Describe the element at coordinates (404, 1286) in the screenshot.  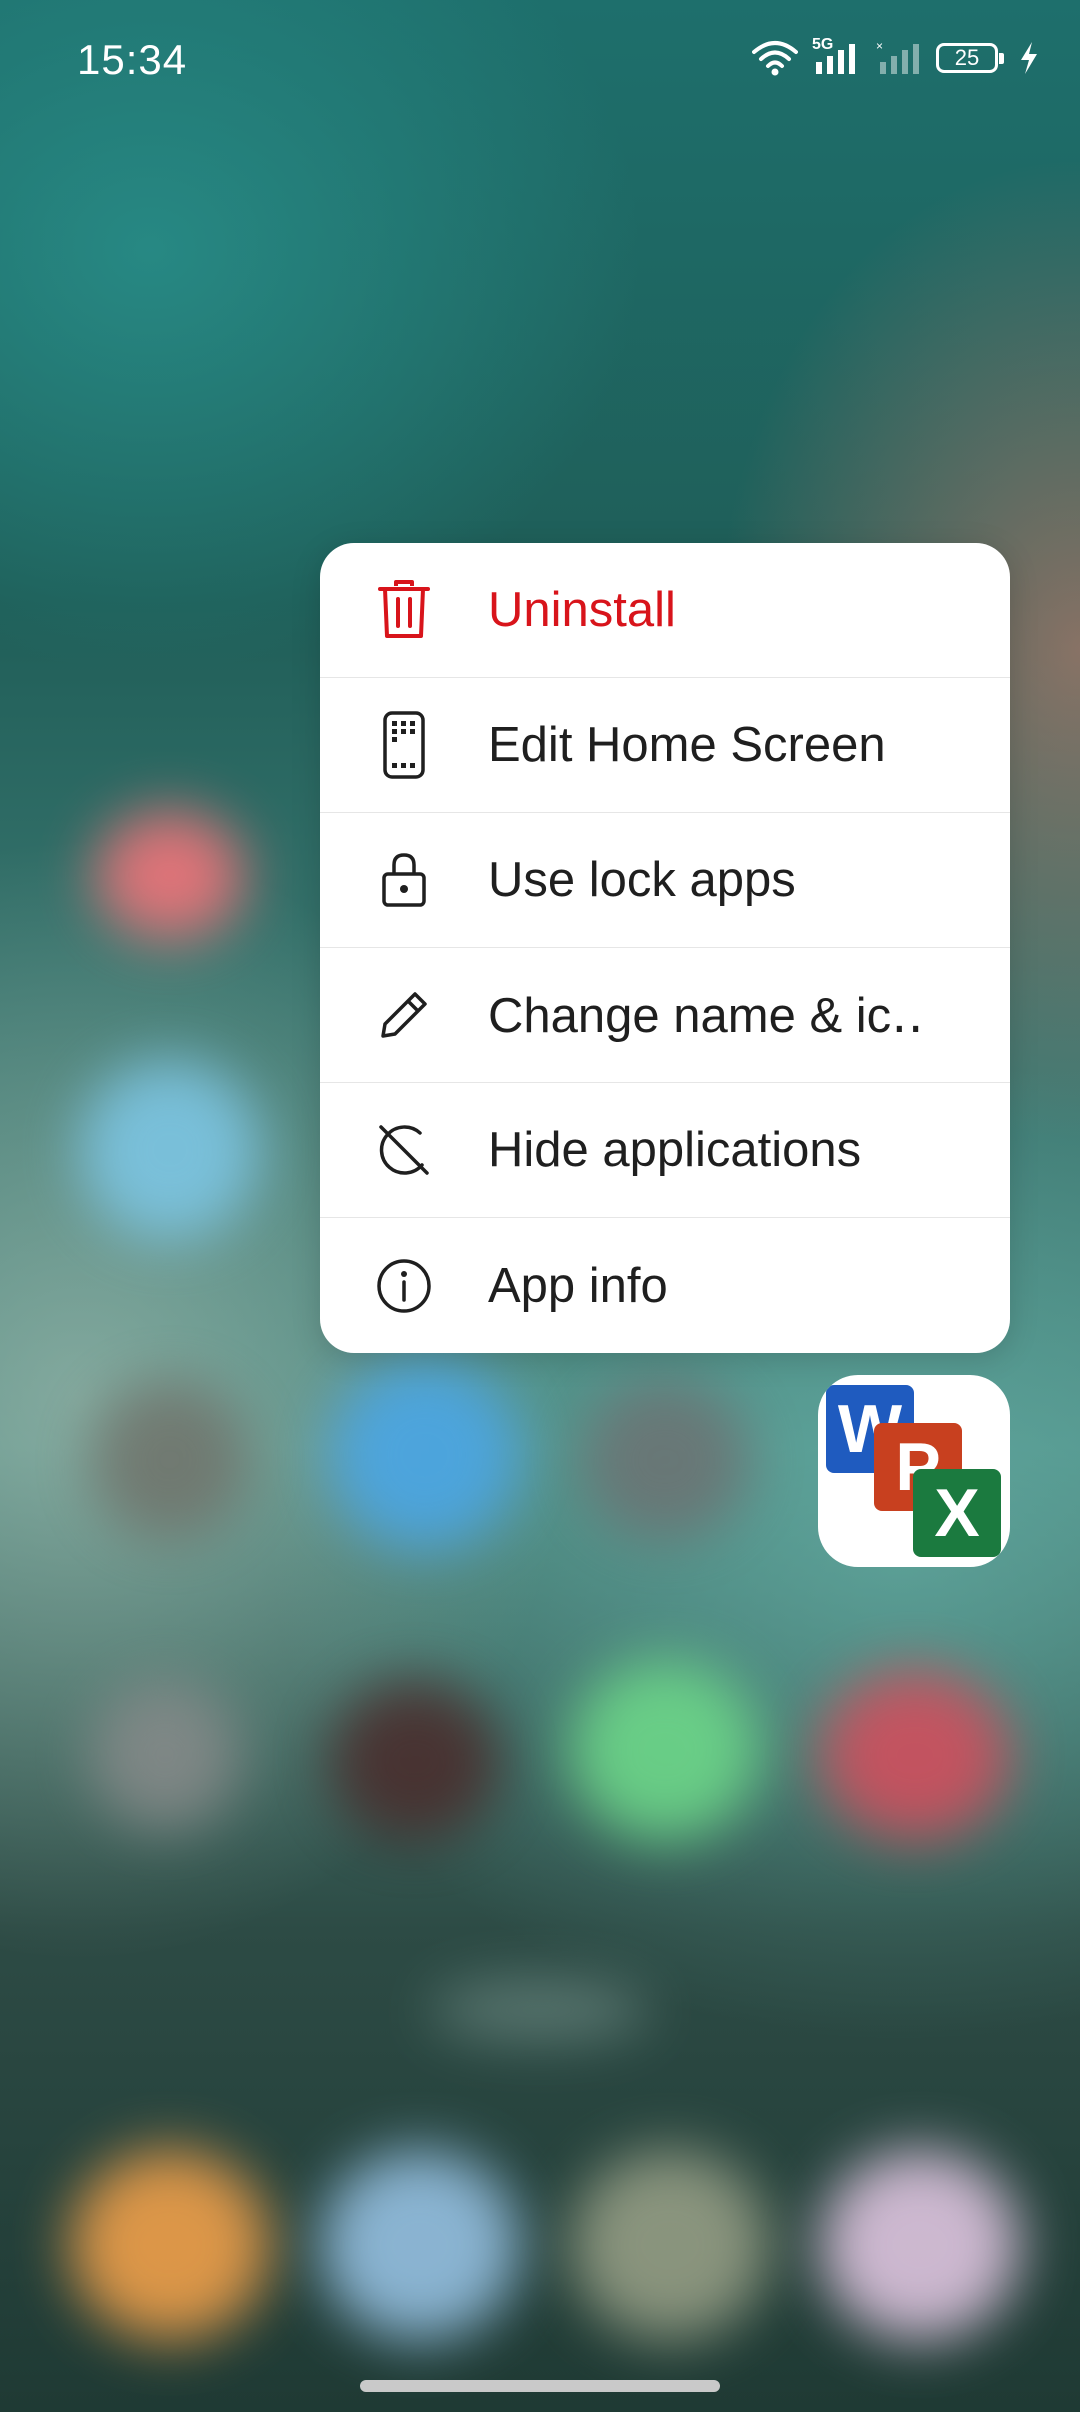
I see `info-icon` at that location.